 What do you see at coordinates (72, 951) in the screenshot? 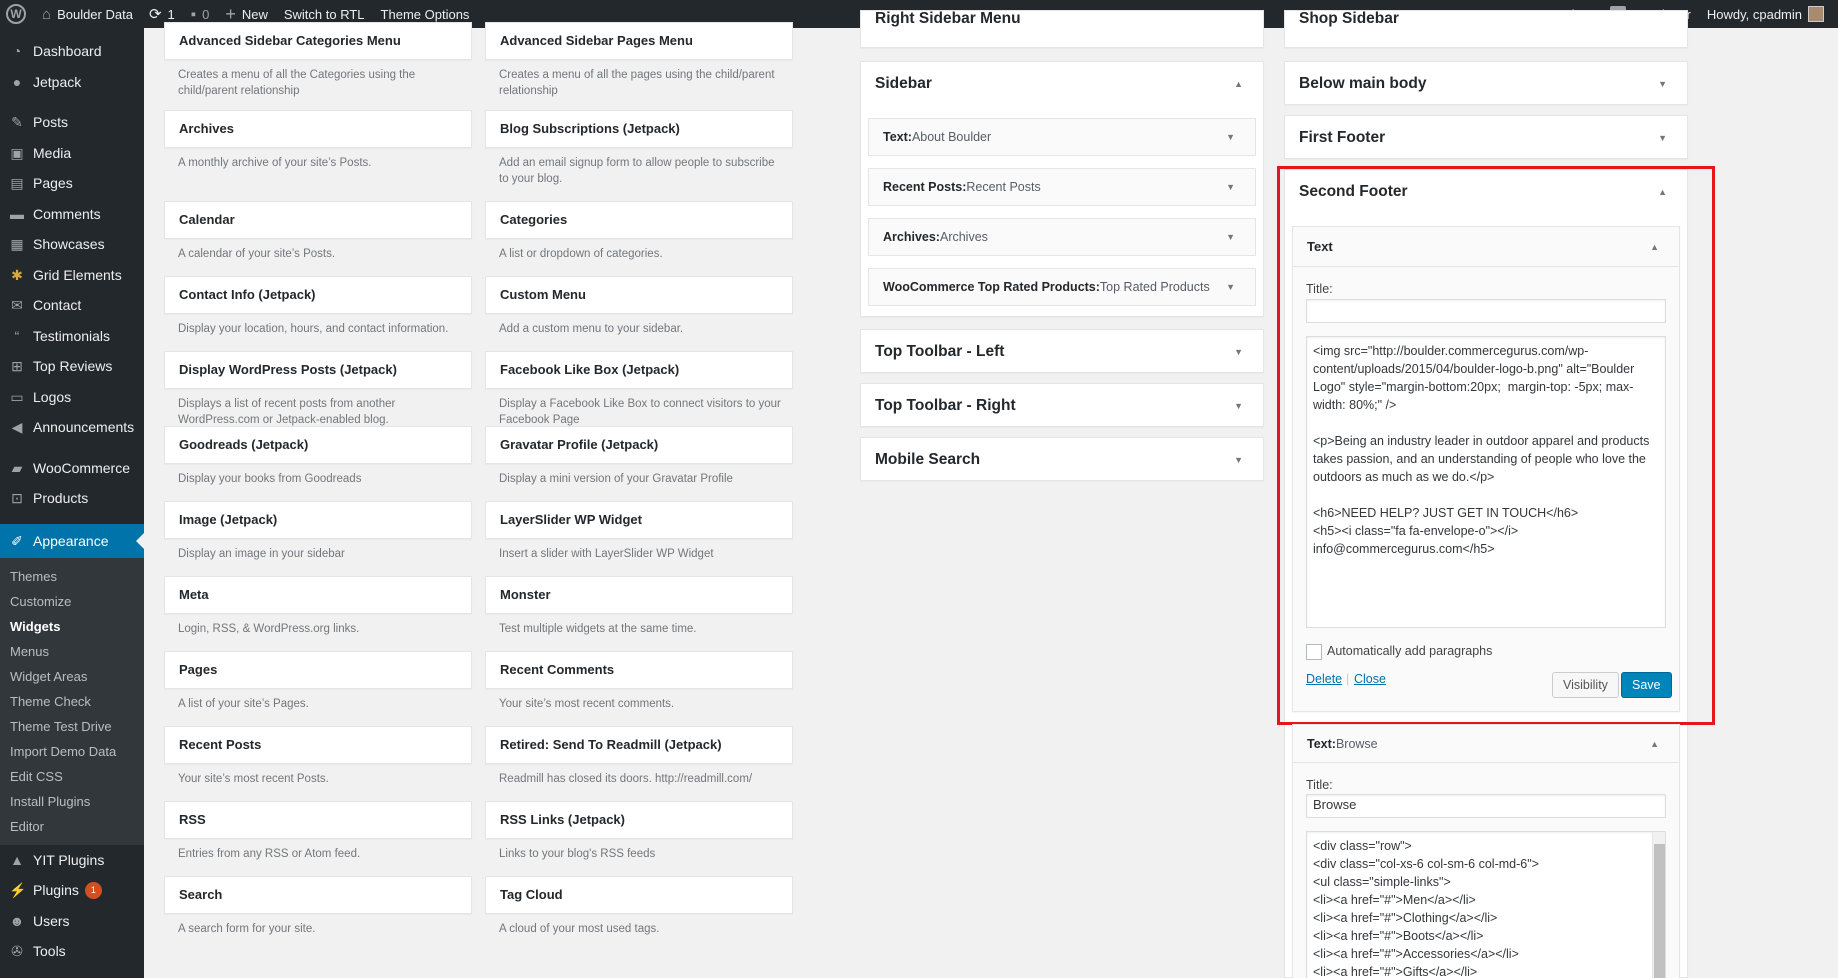
I see `menu-tools: ✇ Tools` at bounding box center [72, 951].